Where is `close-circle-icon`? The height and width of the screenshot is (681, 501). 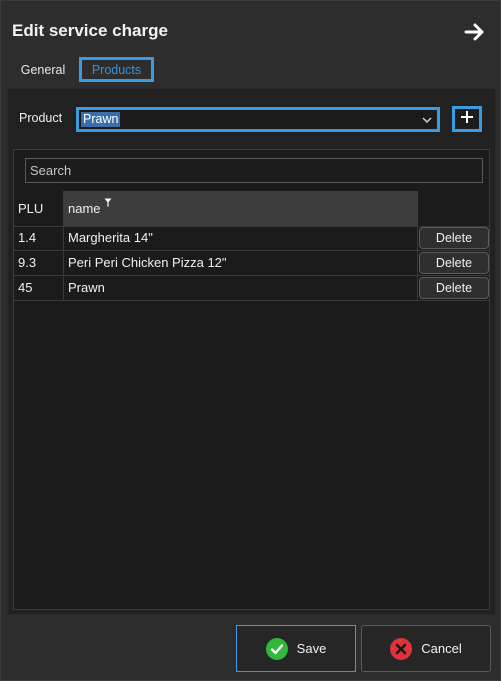 close-circle-icon is located at coordinates (401, 648).